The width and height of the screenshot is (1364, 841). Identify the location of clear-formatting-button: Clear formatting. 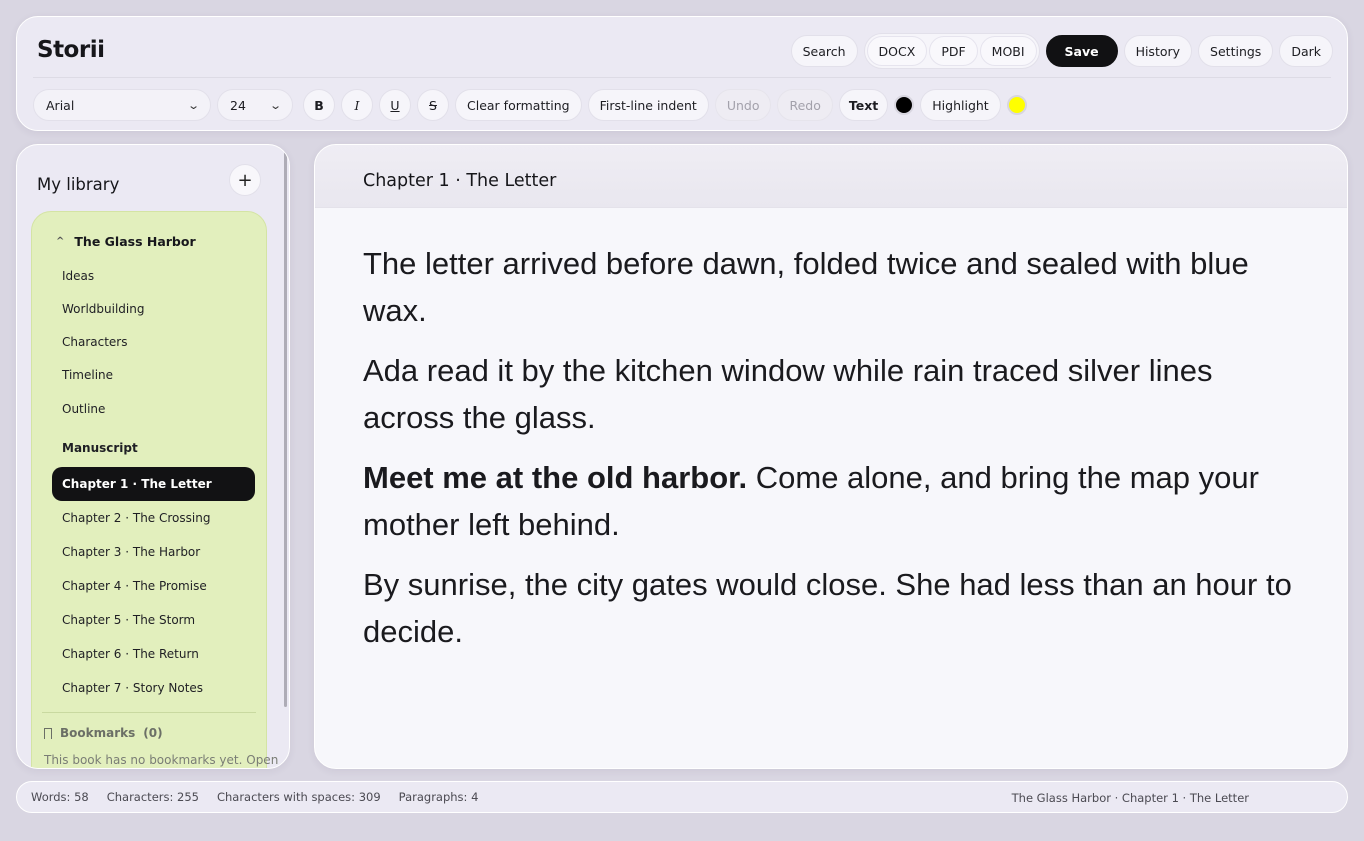
(518, 105).